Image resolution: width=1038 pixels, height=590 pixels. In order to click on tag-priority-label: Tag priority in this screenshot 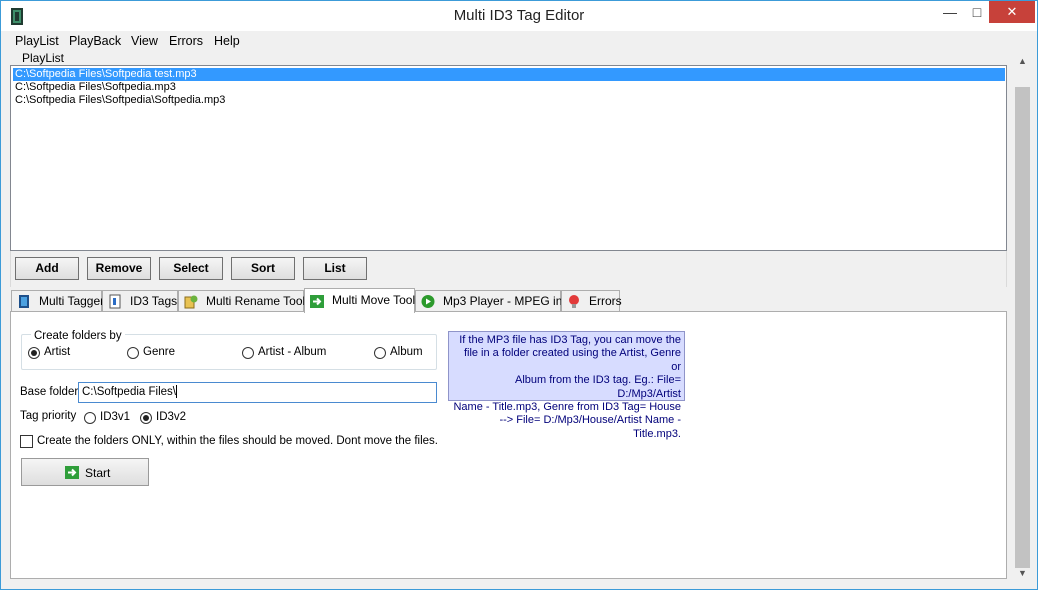, I will do `click(48, 416)`.